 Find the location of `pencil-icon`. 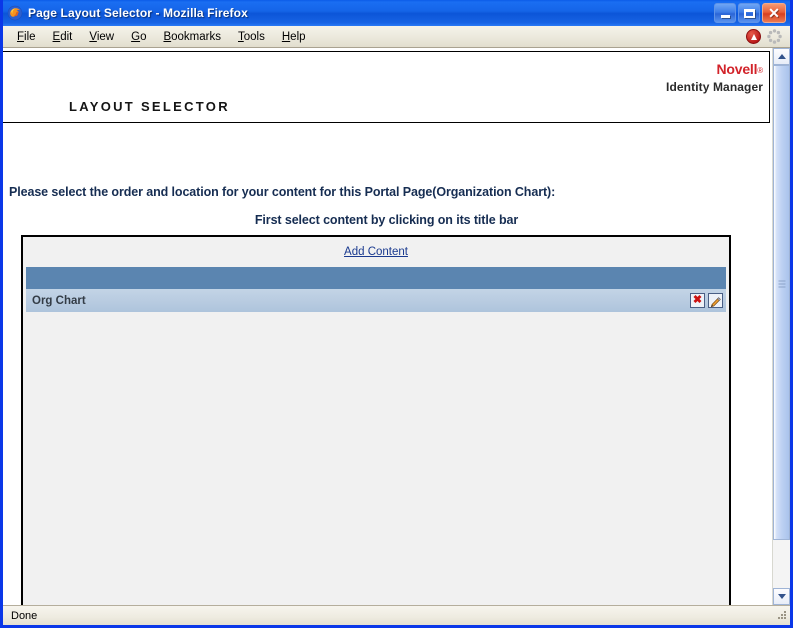

pencil-icon is located at coordinates (715, 301).